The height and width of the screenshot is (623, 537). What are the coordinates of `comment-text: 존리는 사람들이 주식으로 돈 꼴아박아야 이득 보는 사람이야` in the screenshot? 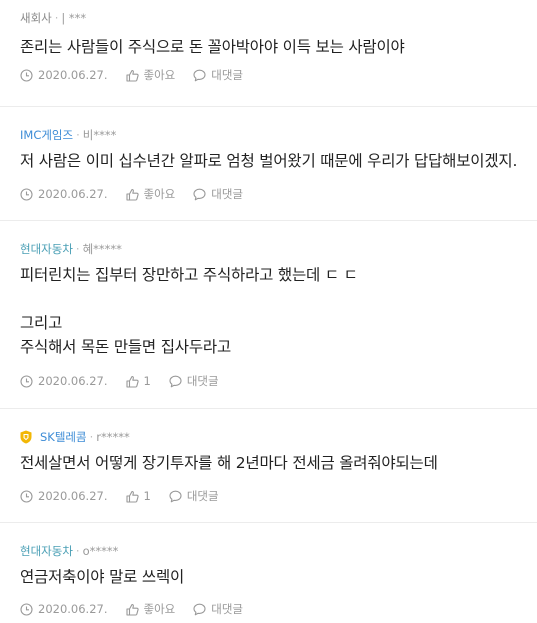 It's located at (212, 47).